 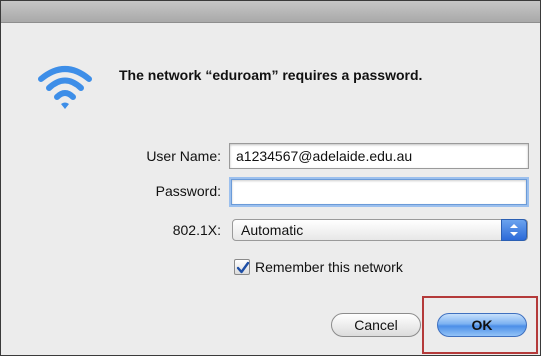 What do you see at coordinates (480, 325) in the screenshot?
I see `ok-button-highlight` at bounding box center [480, 325].